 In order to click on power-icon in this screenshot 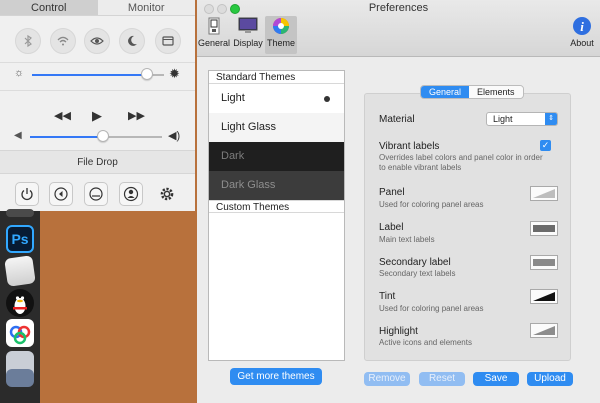, I will do `click(27, 194)`.